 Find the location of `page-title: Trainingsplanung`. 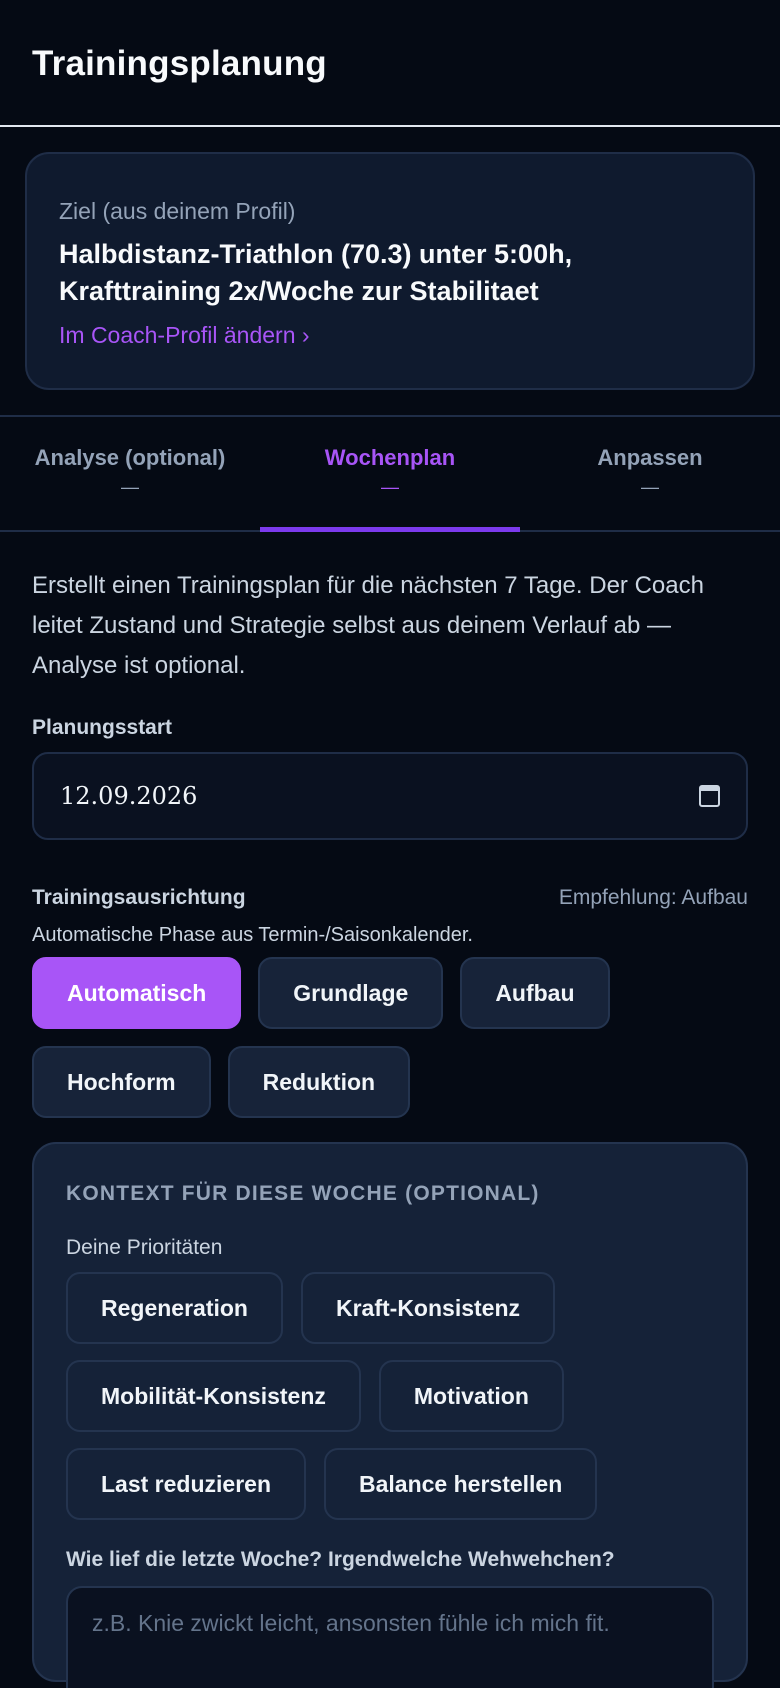

page-title: Trainingsplanung is located at coordinates (179, 63).